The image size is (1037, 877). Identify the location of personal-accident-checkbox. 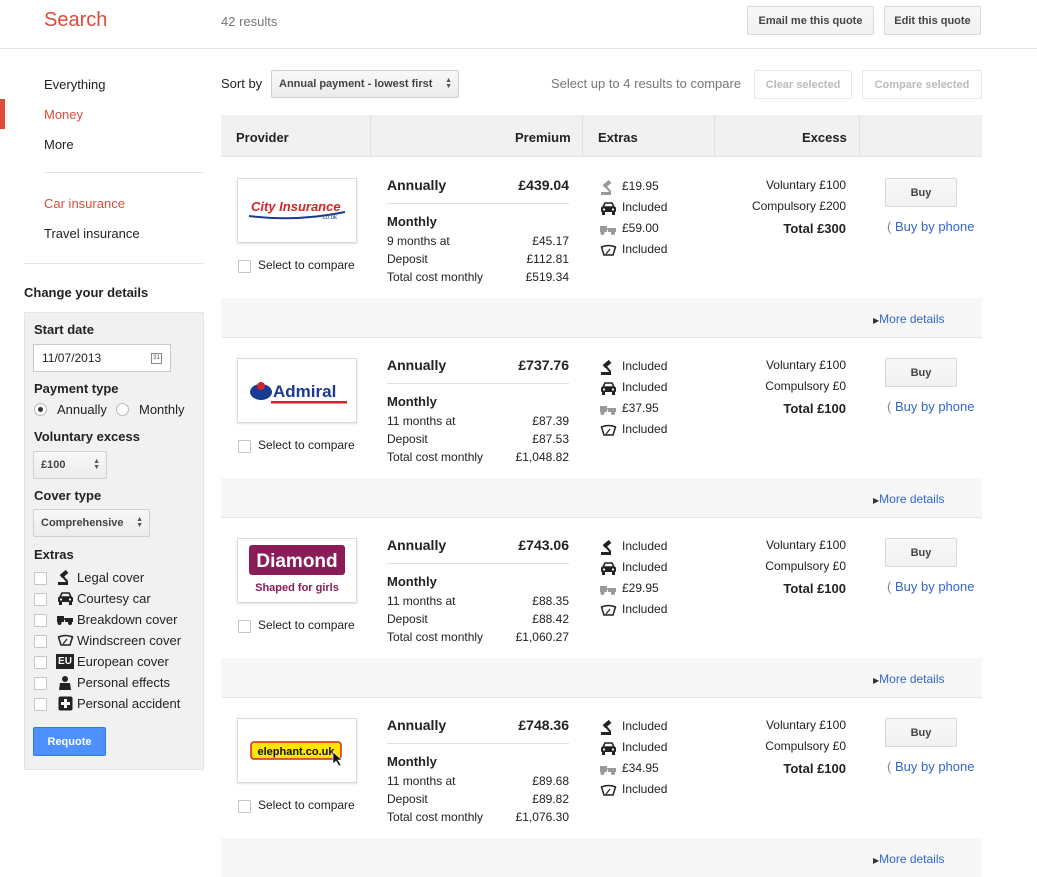
(40, 704).